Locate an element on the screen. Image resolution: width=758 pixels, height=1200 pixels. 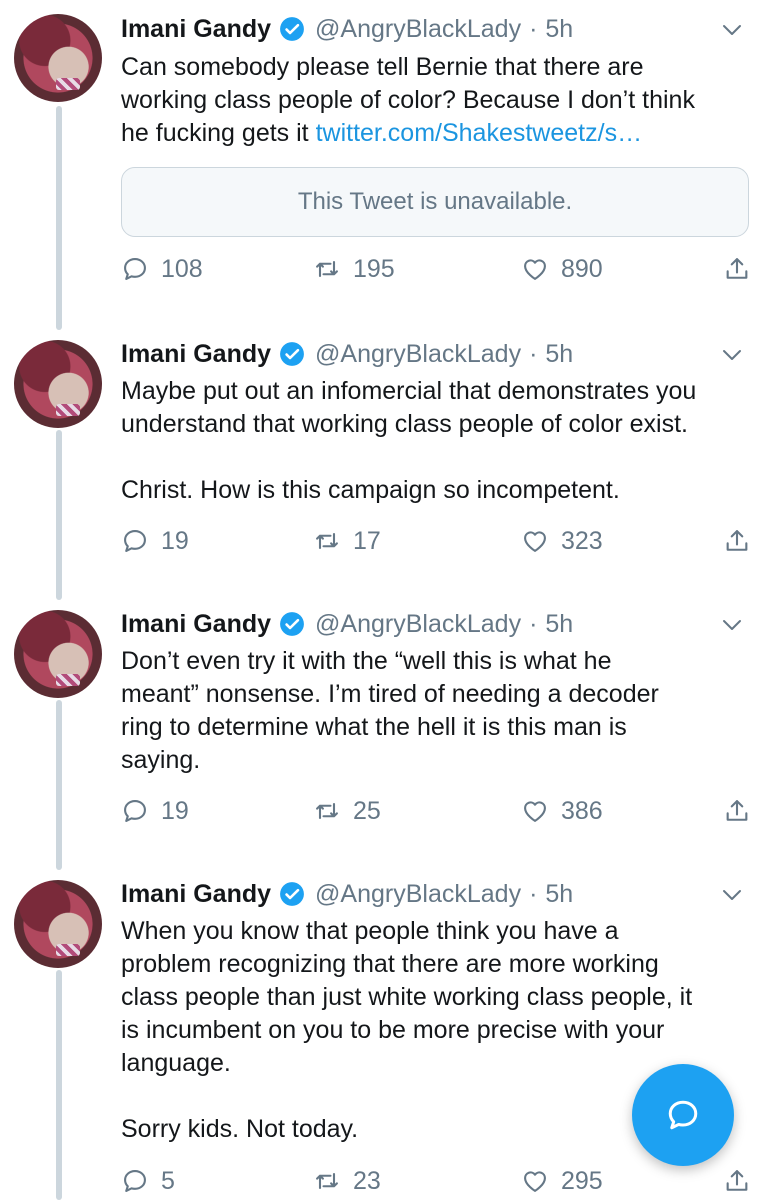
reply-bubble-icon is located at coordinates (683, 1115).